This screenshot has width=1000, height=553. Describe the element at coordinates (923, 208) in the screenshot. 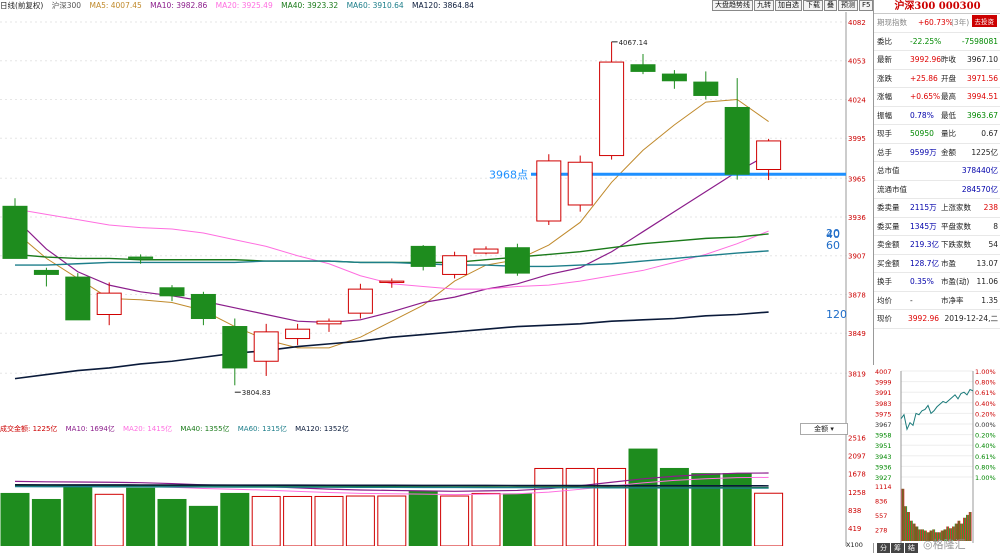

I see `v1: 2115万` at that location.